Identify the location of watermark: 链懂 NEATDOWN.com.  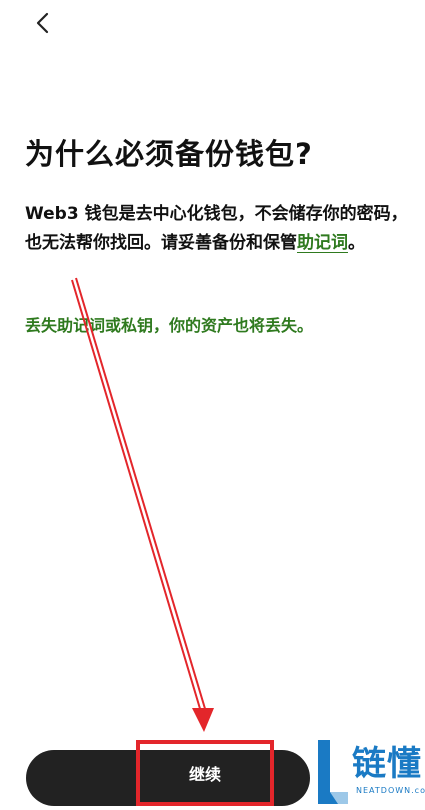
(368, 773).